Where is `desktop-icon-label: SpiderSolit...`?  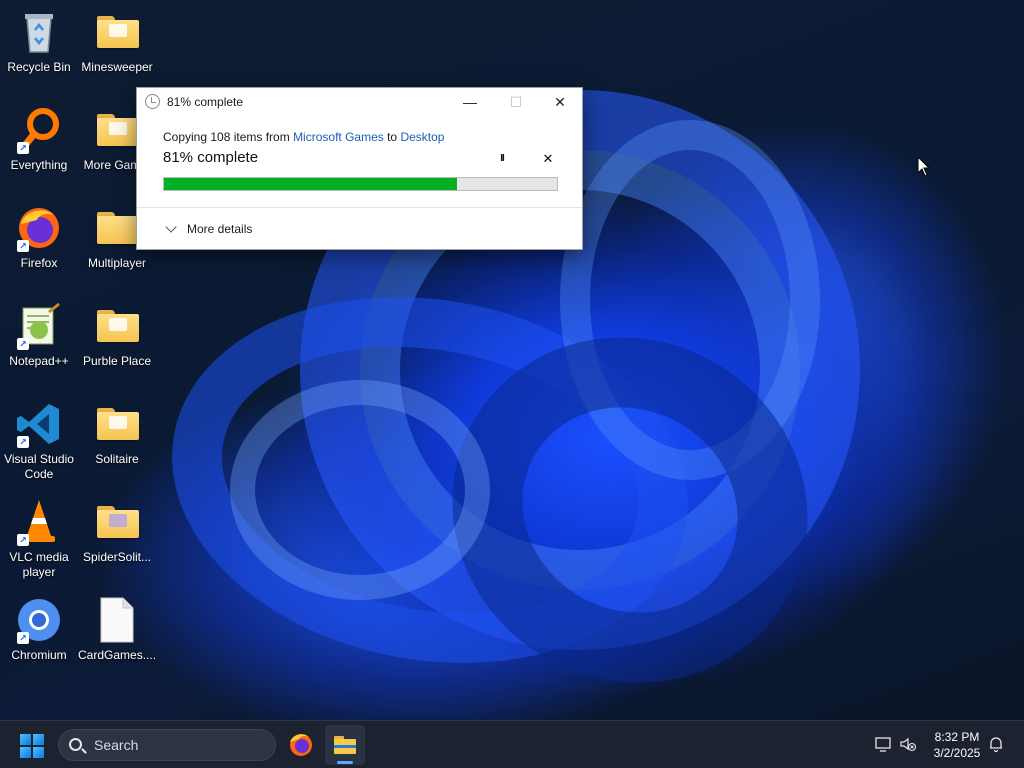
desktop-icon-label: SpiderSolit... is located at coordinates (117, 557).